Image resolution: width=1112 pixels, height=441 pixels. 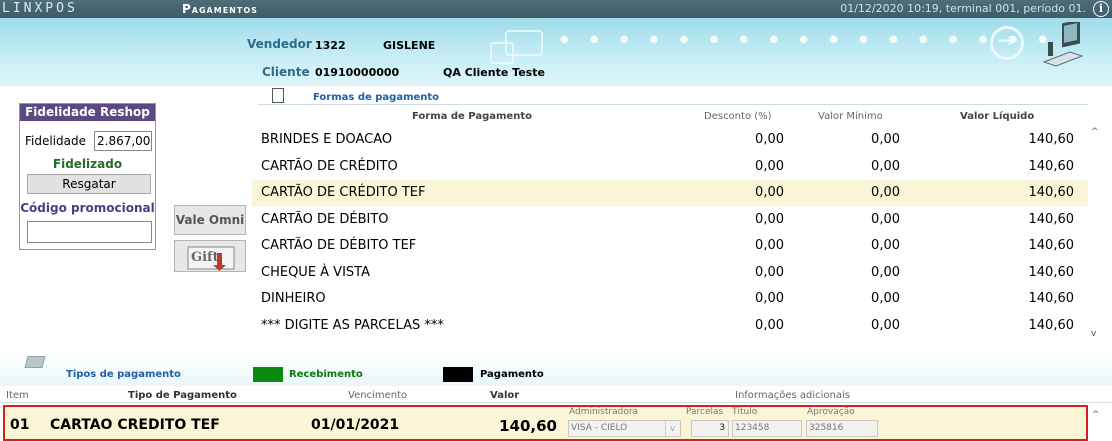 What do you see at coordinates (710, 428) in the screenshot?
I see `parcelas-field: 3` at bounding box center [710, 428].